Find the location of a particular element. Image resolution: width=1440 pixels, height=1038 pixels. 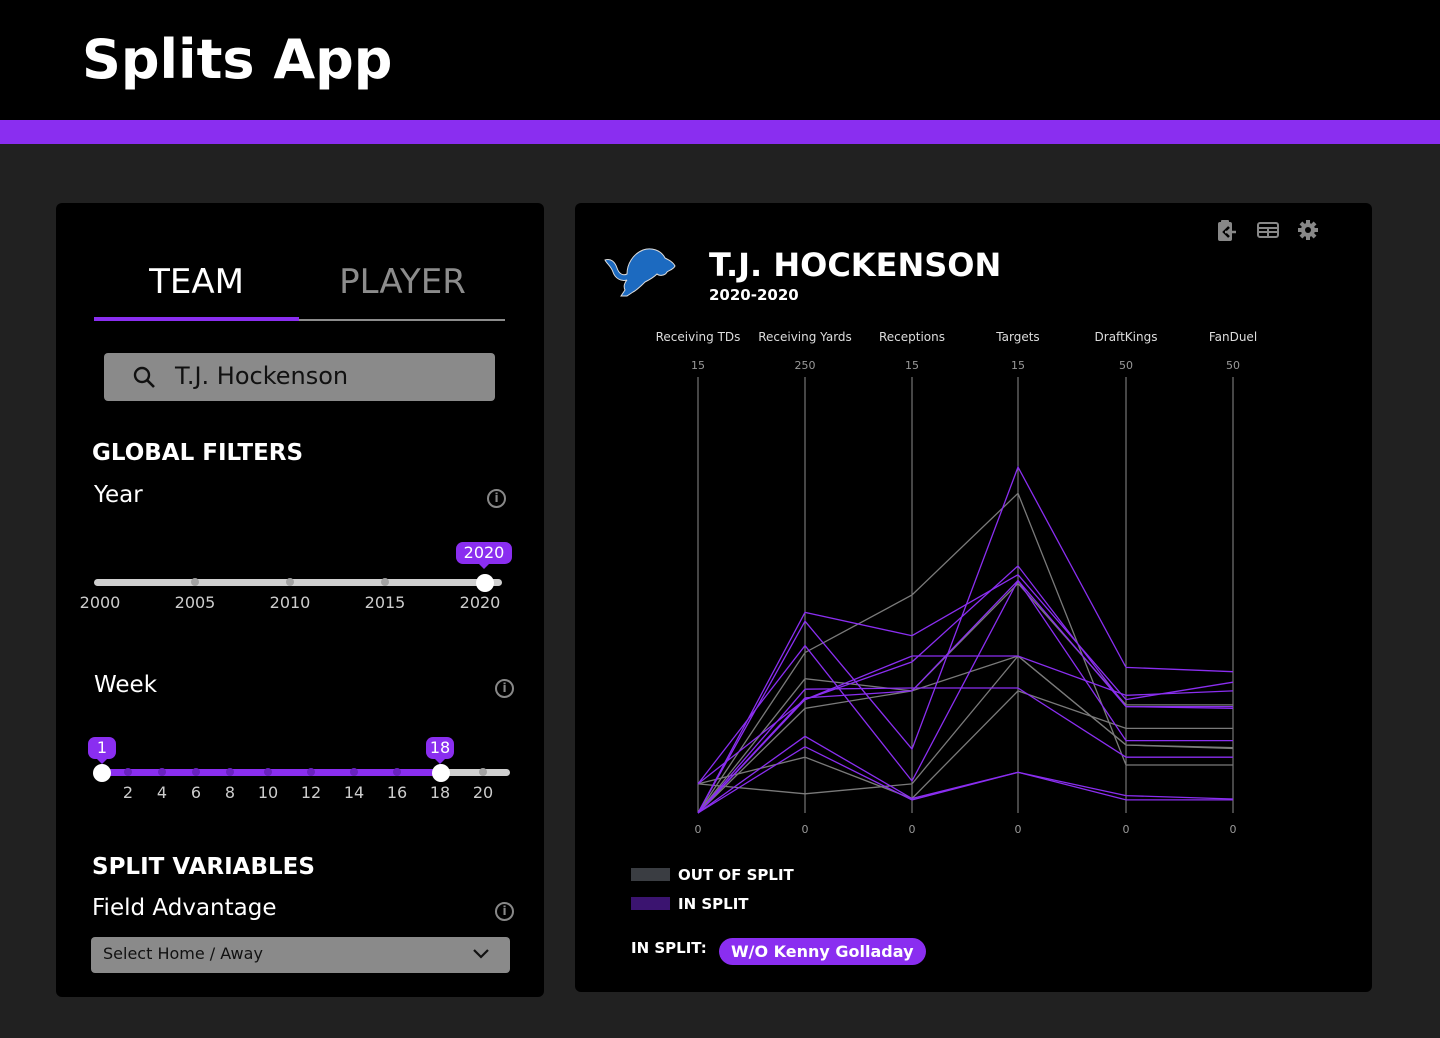

legend-swatch-out is located at coordinates (650, 874).